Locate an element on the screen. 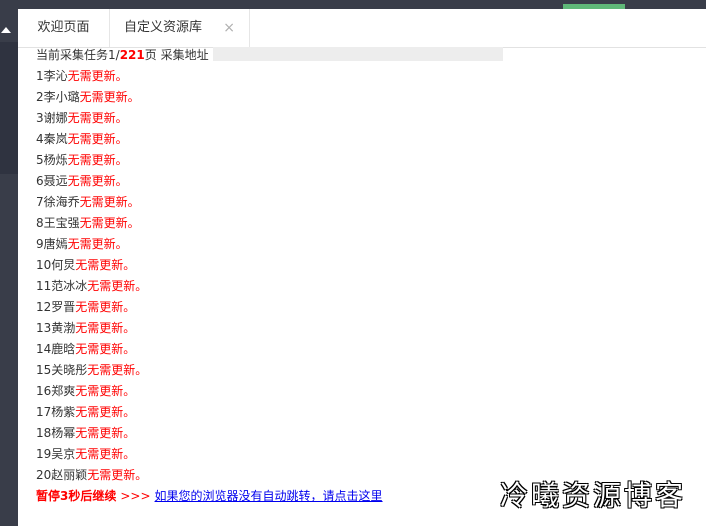  item-name: 20赵丽颖 is located at coordinates (62, 475).